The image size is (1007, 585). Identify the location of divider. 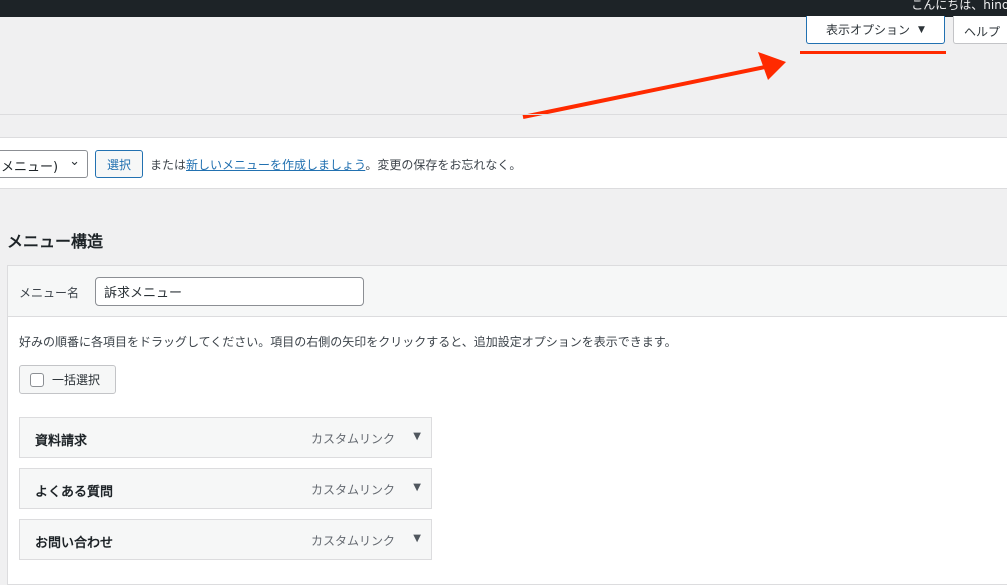
(503, 114).